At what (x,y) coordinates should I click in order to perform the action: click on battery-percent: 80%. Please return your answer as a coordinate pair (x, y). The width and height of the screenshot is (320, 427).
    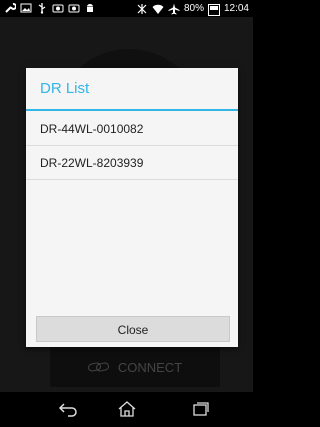
    Looking at the image, I should click on (193, 8).